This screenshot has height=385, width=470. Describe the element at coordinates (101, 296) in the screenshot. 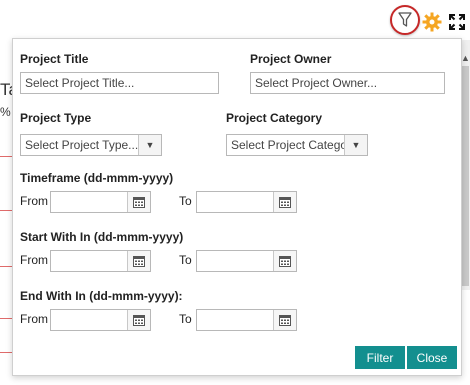

I see `end-within-label: End With In (dd-mmm-yyyy):` at that location.